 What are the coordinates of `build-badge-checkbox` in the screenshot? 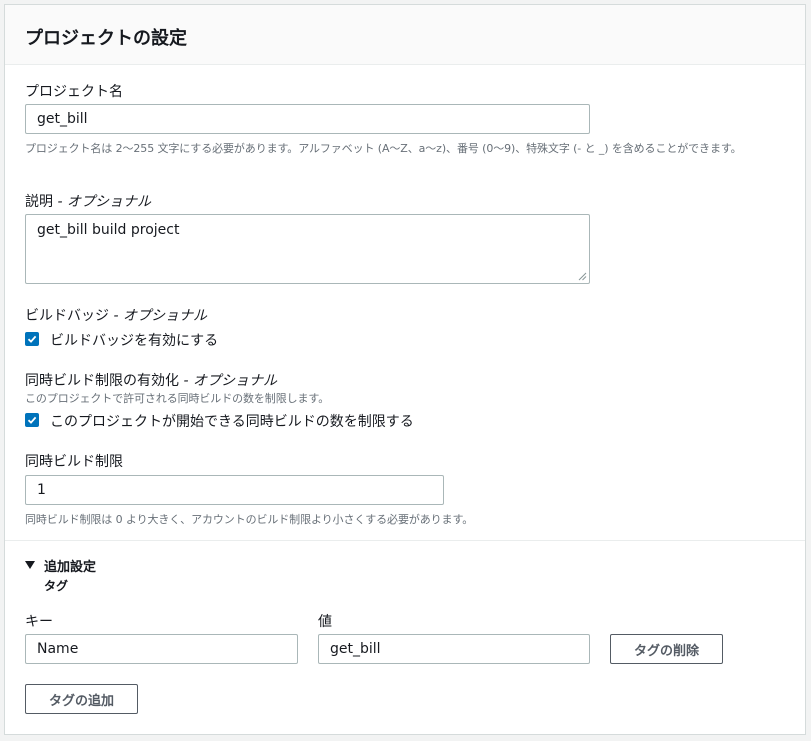 It's located at (32, 339).